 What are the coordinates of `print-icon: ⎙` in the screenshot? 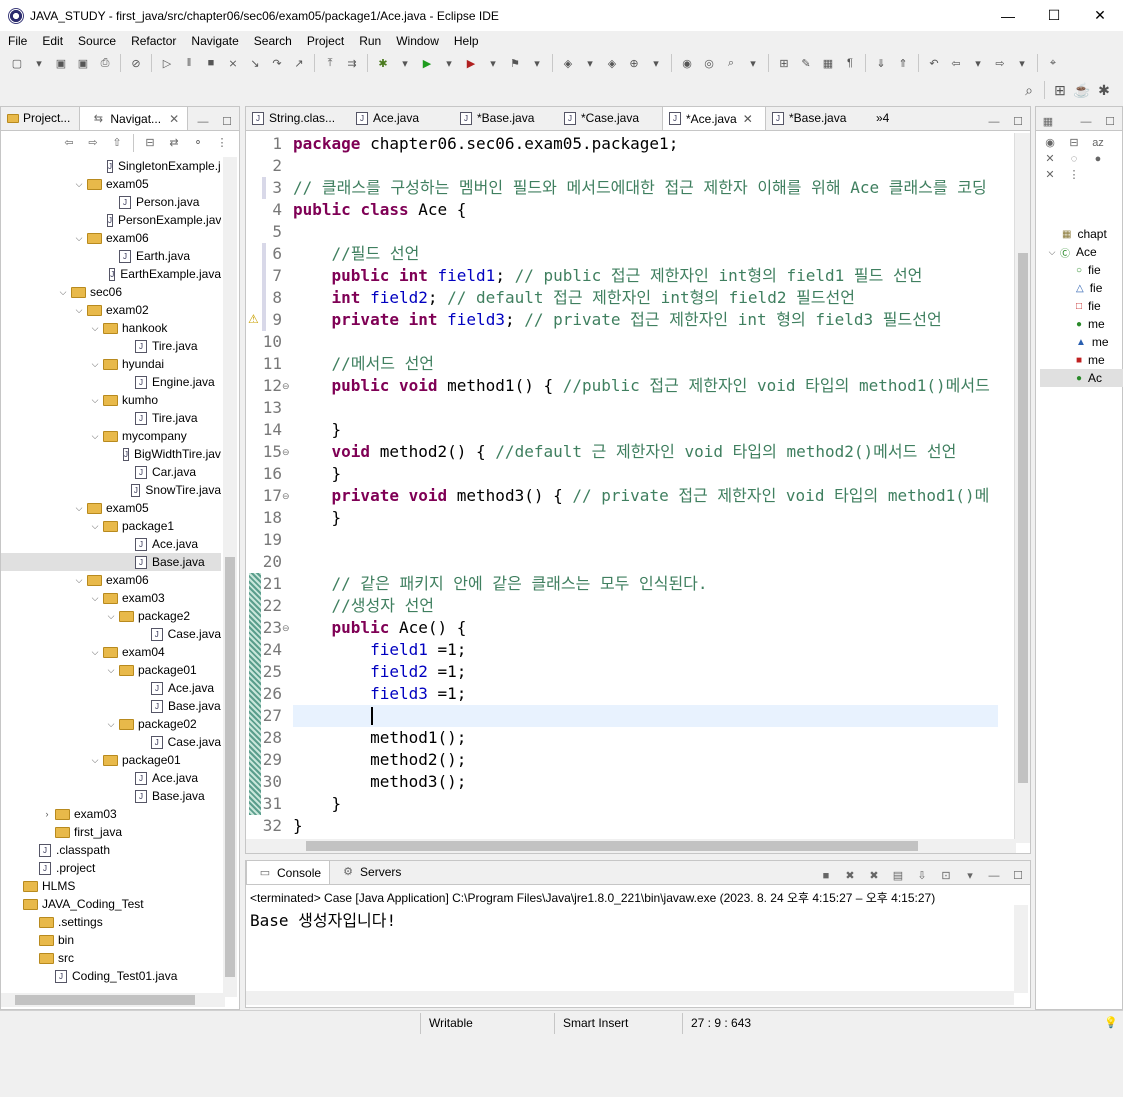 It's located at (105, 63).